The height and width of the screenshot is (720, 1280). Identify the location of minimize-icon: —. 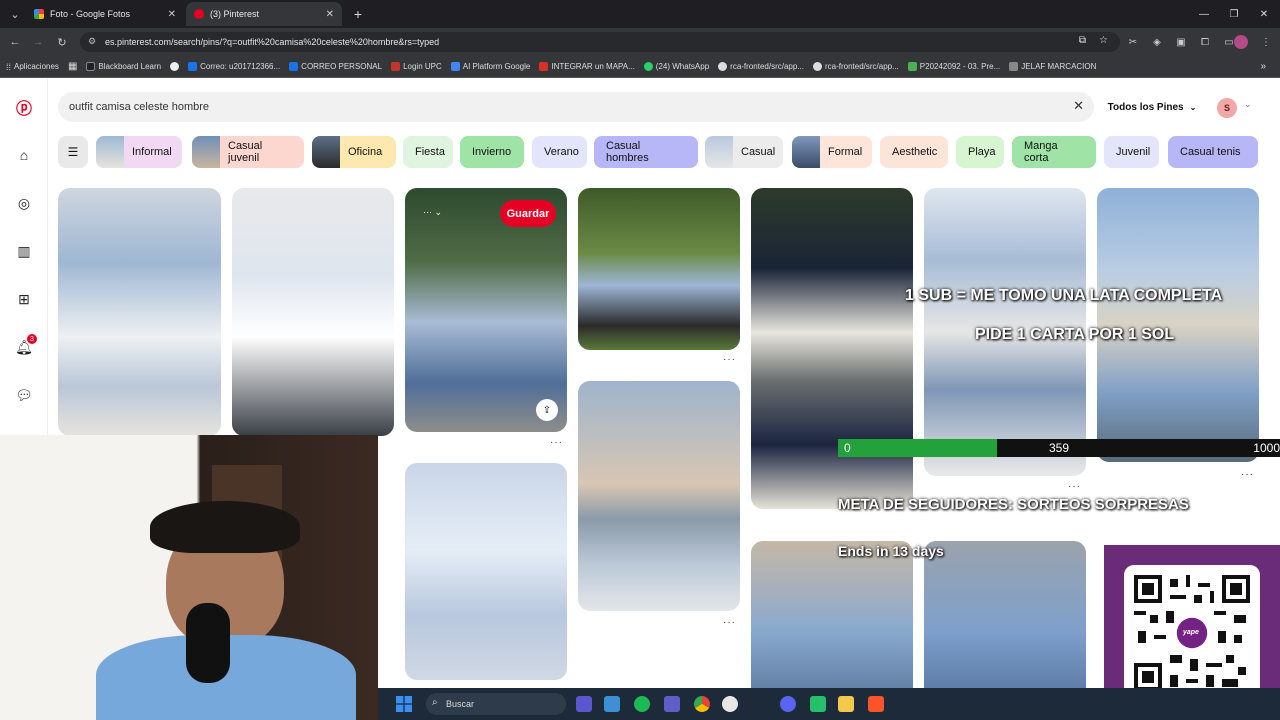
(1204, 14).